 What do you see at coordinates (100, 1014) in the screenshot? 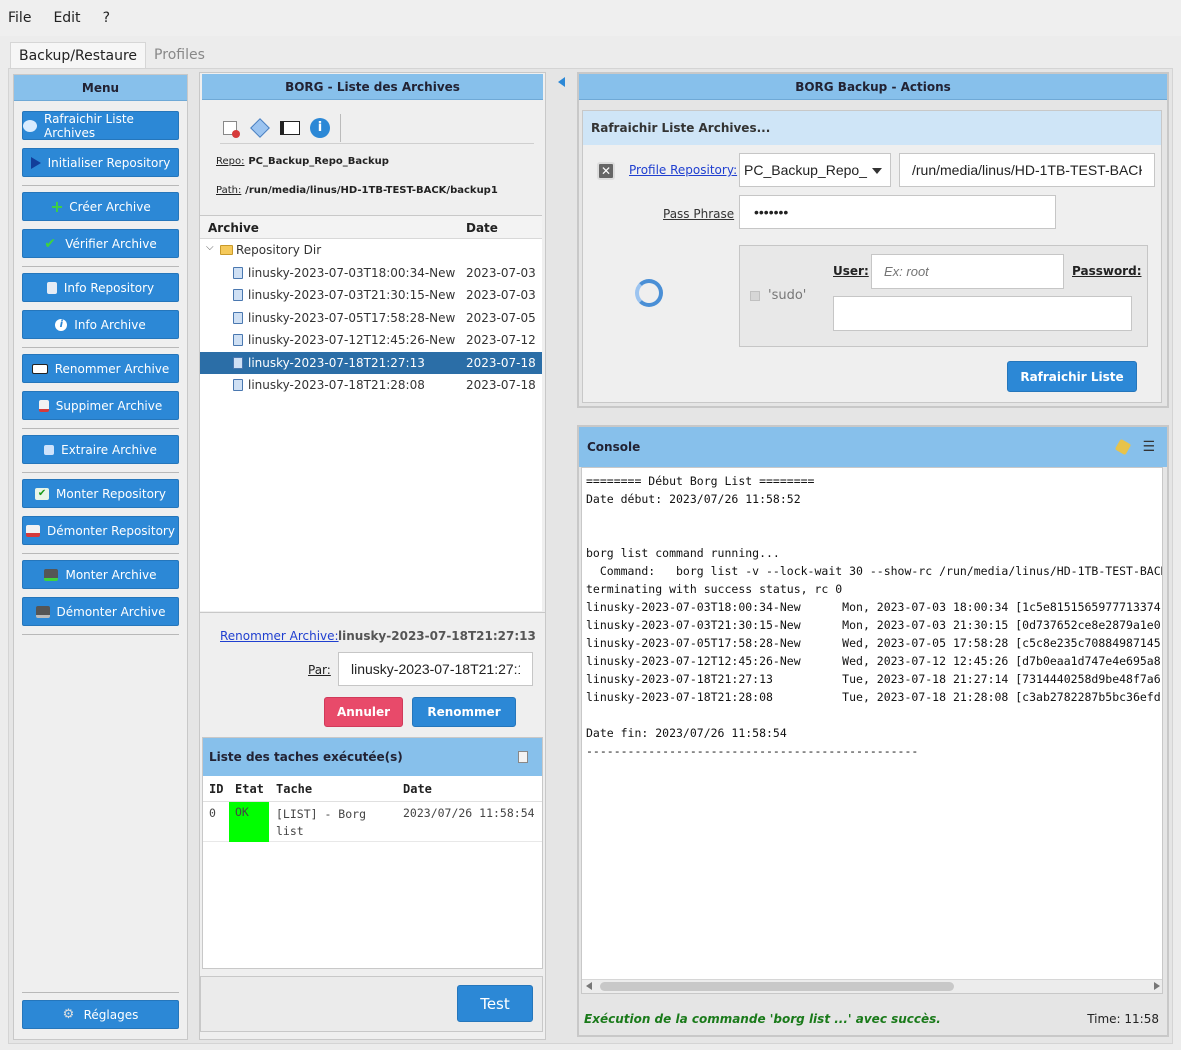
I see `settings-button: ⚙ Réglages` at bounding box center [100, 1014].